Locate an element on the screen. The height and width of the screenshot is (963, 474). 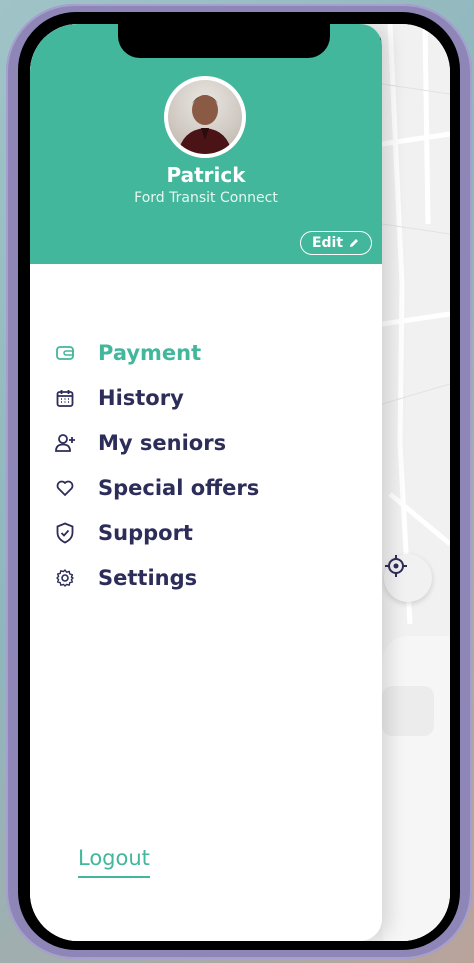
menu-item-support: Support is located at coordinates (155, 532).